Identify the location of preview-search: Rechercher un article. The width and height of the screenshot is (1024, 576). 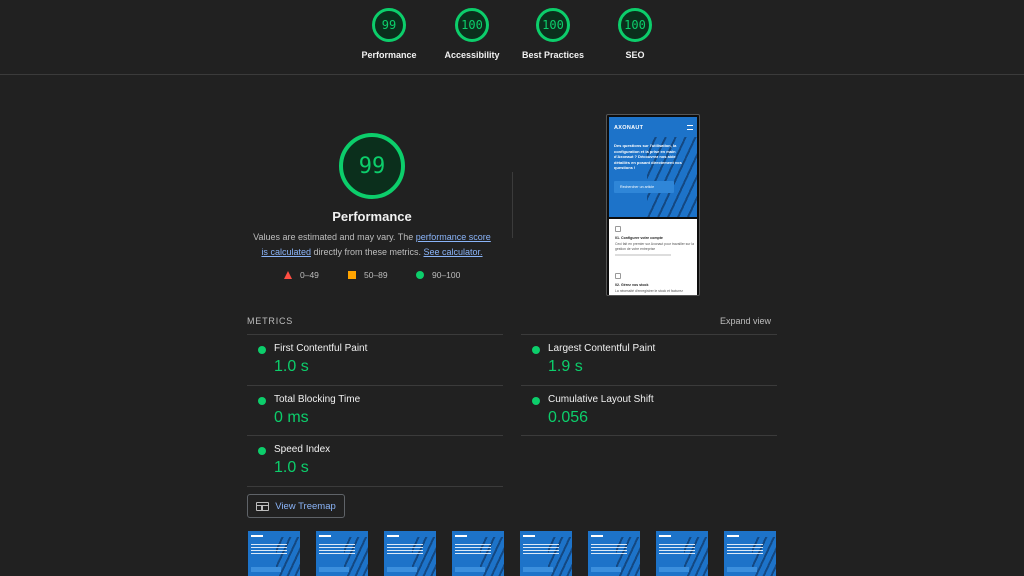
(644, 187).